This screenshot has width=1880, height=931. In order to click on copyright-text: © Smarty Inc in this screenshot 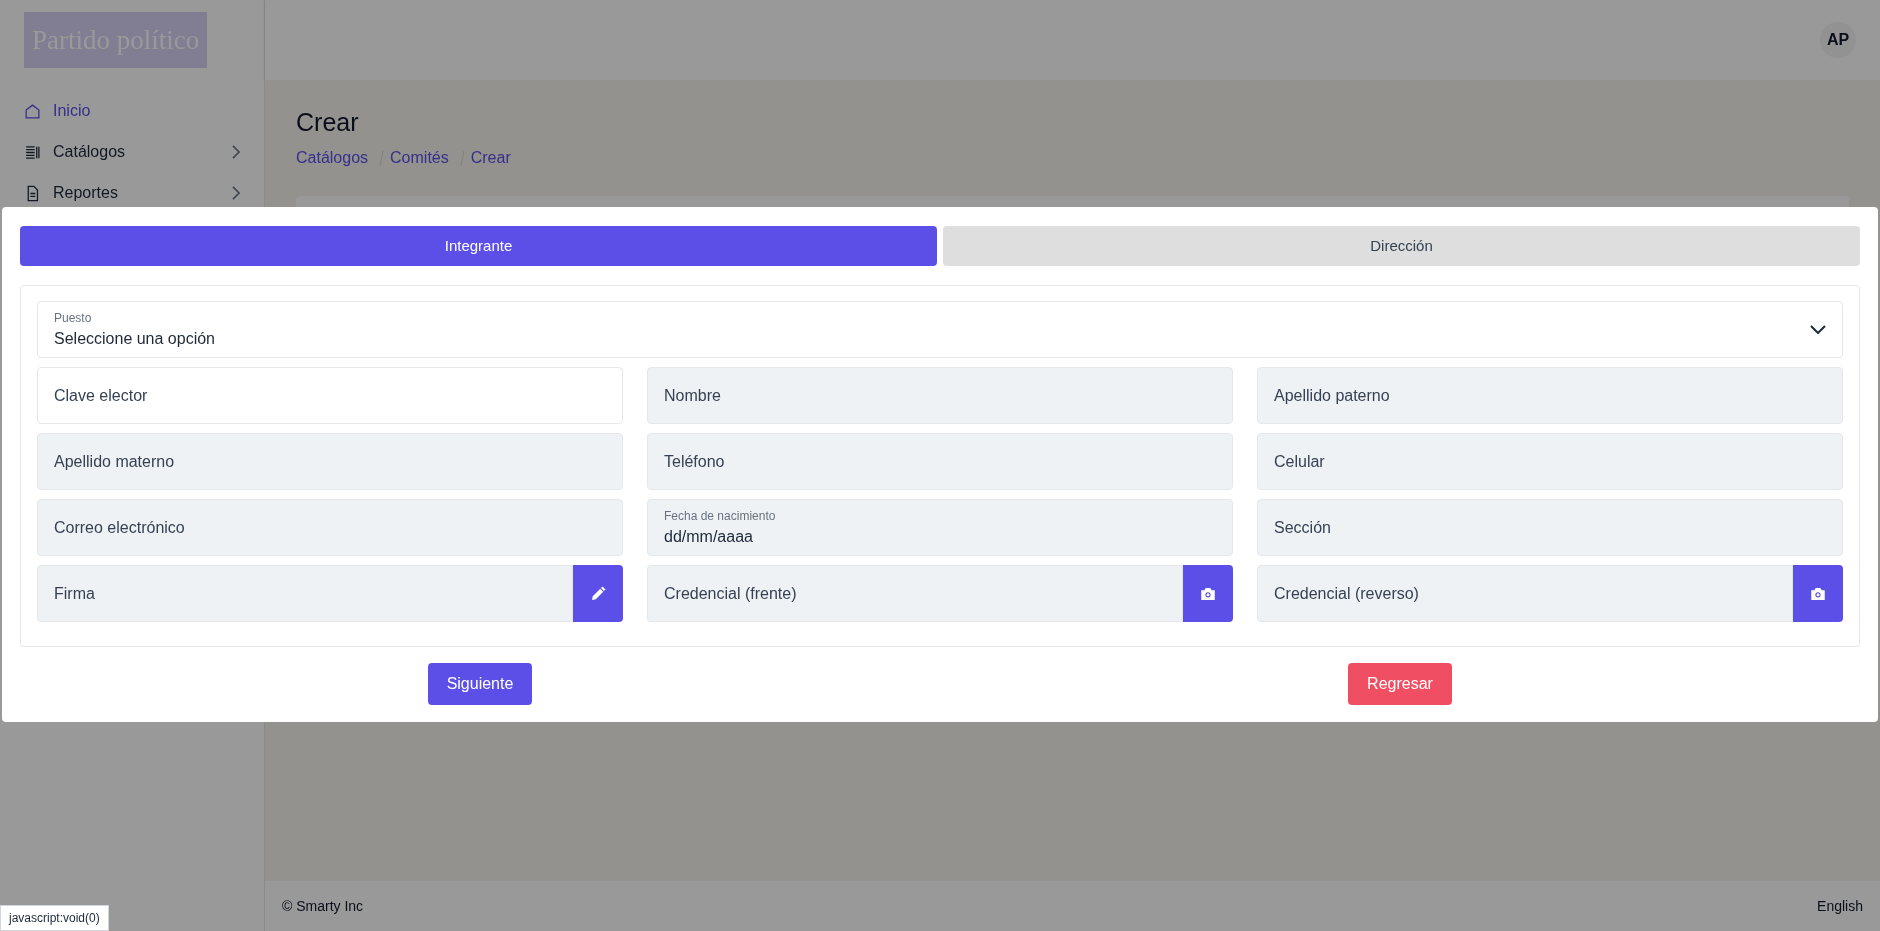, I will do `click(323, 906)`.